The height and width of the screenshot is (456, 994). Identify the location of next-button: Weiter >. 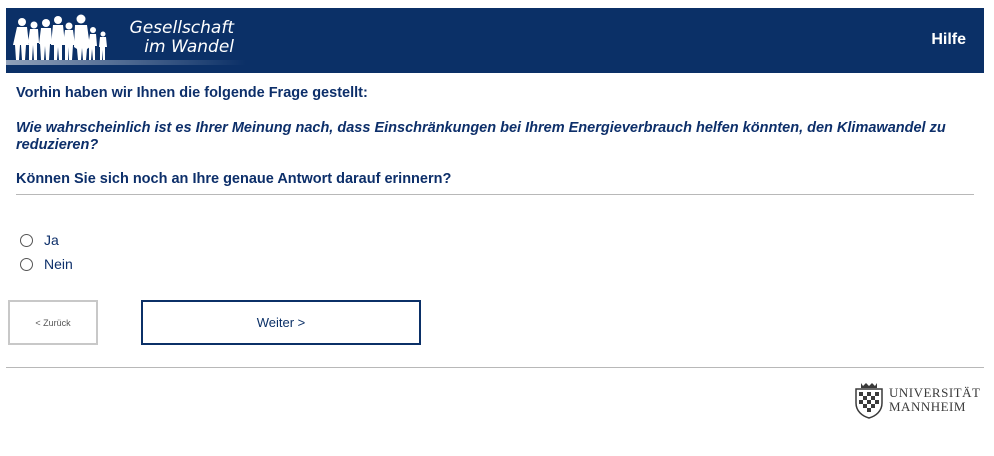
(281, 322).